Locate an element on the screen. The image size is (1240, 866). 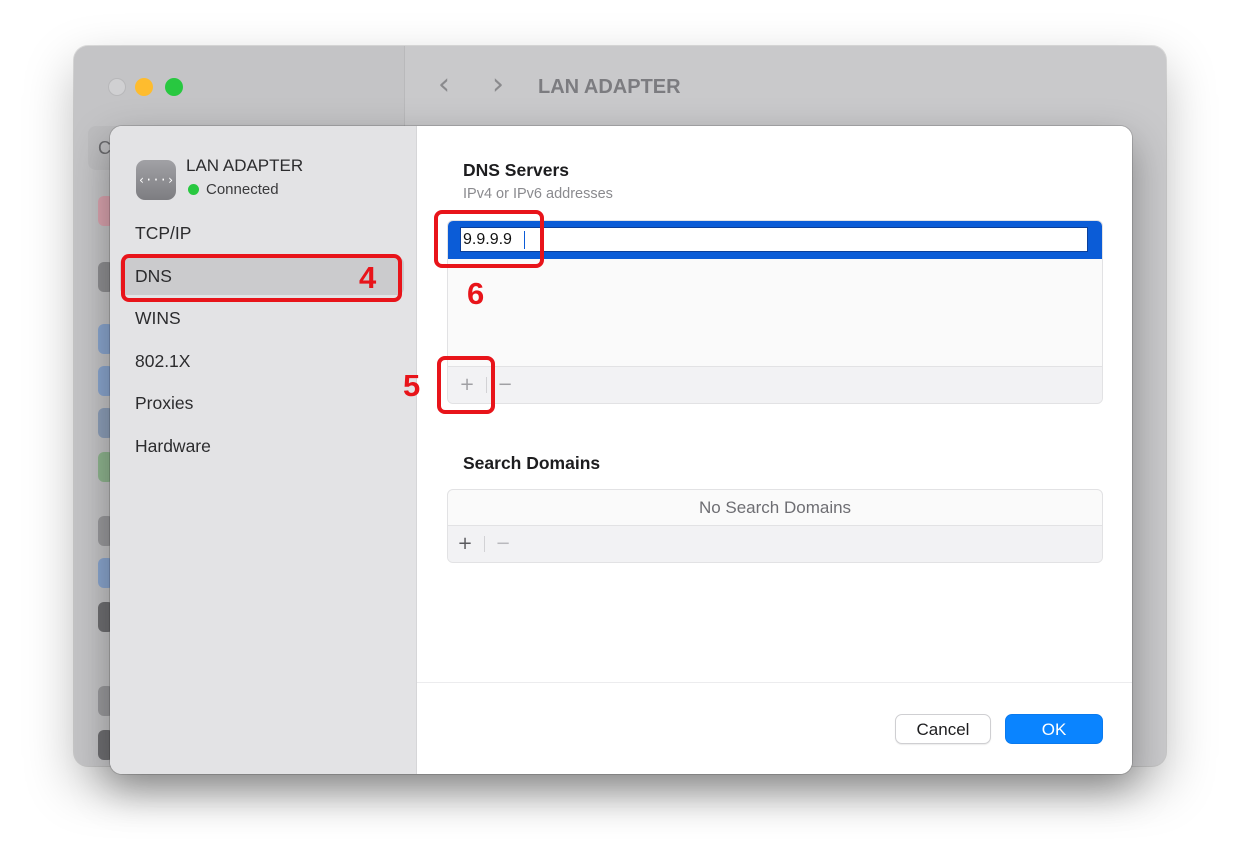
sidebar-item-tcpip: TCP/IP is located at coordinates (262, 233).